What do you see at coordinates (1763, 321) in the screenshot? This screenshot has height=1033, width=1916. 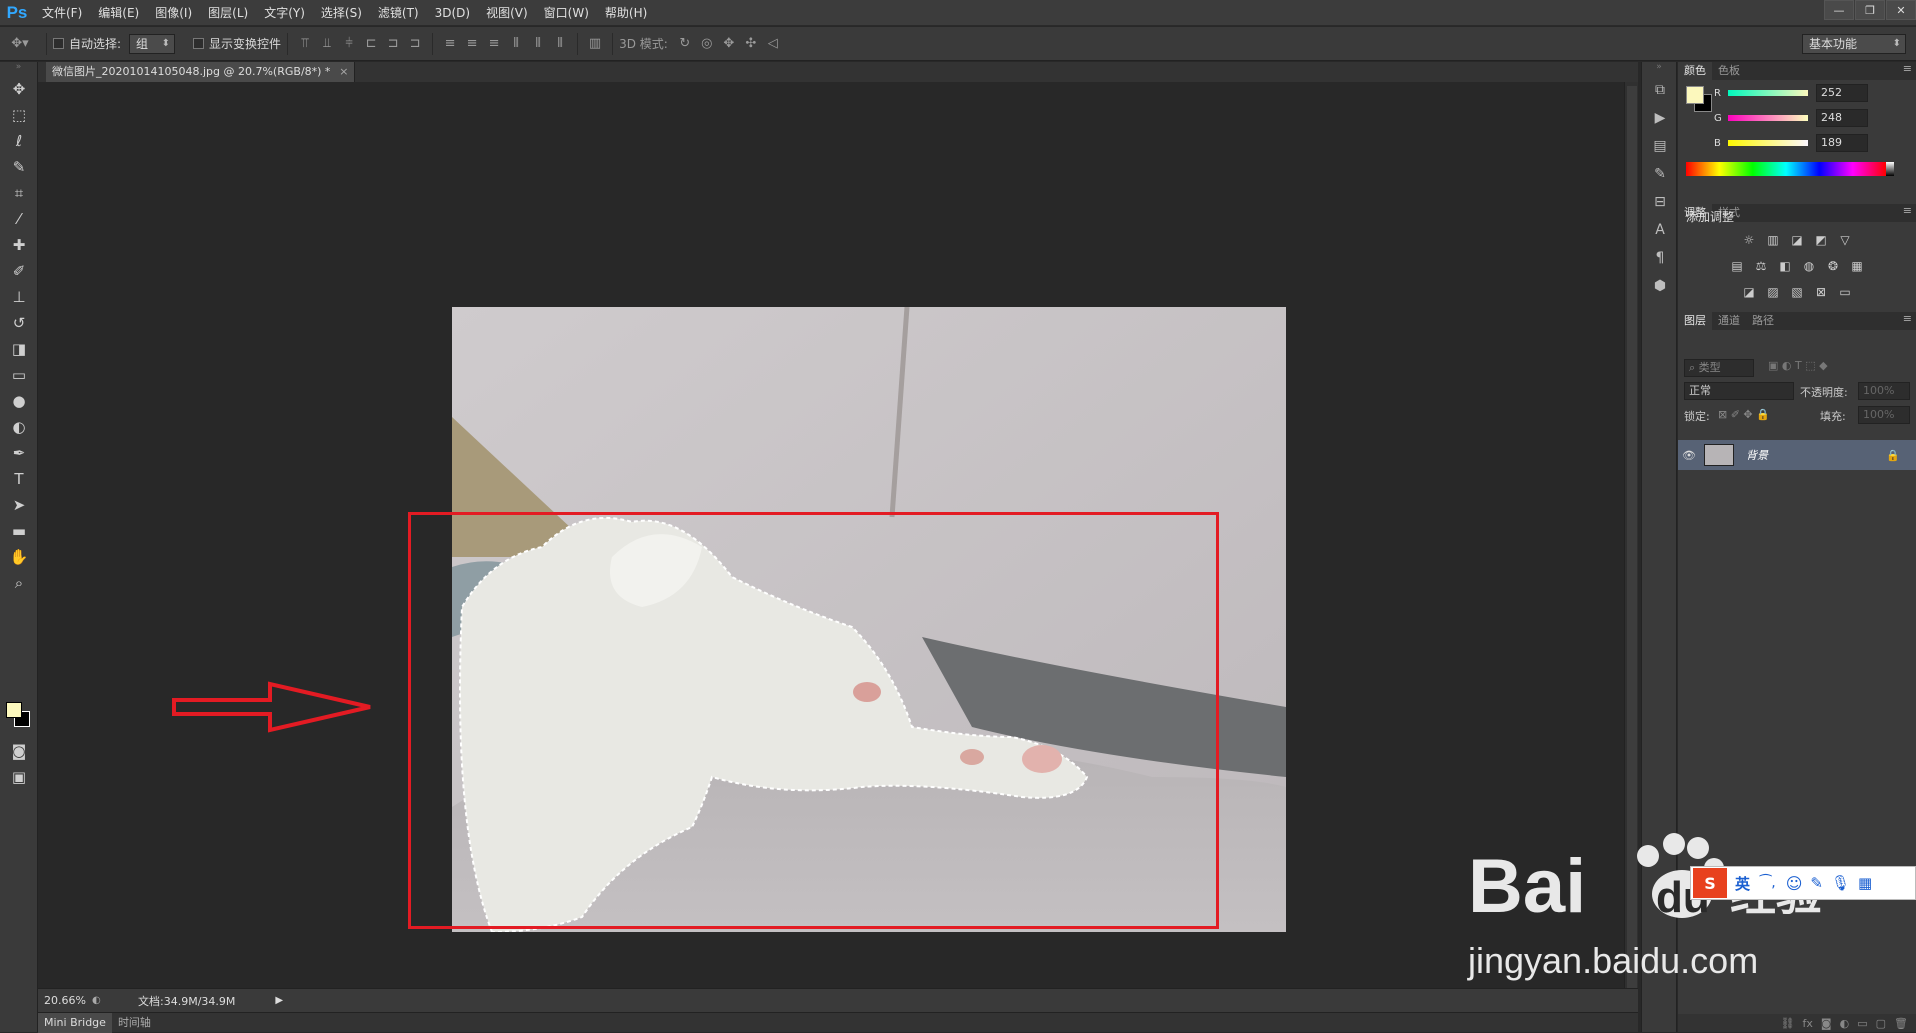 I see `tab-paths: 路径` at bounding box center [1763, 321].